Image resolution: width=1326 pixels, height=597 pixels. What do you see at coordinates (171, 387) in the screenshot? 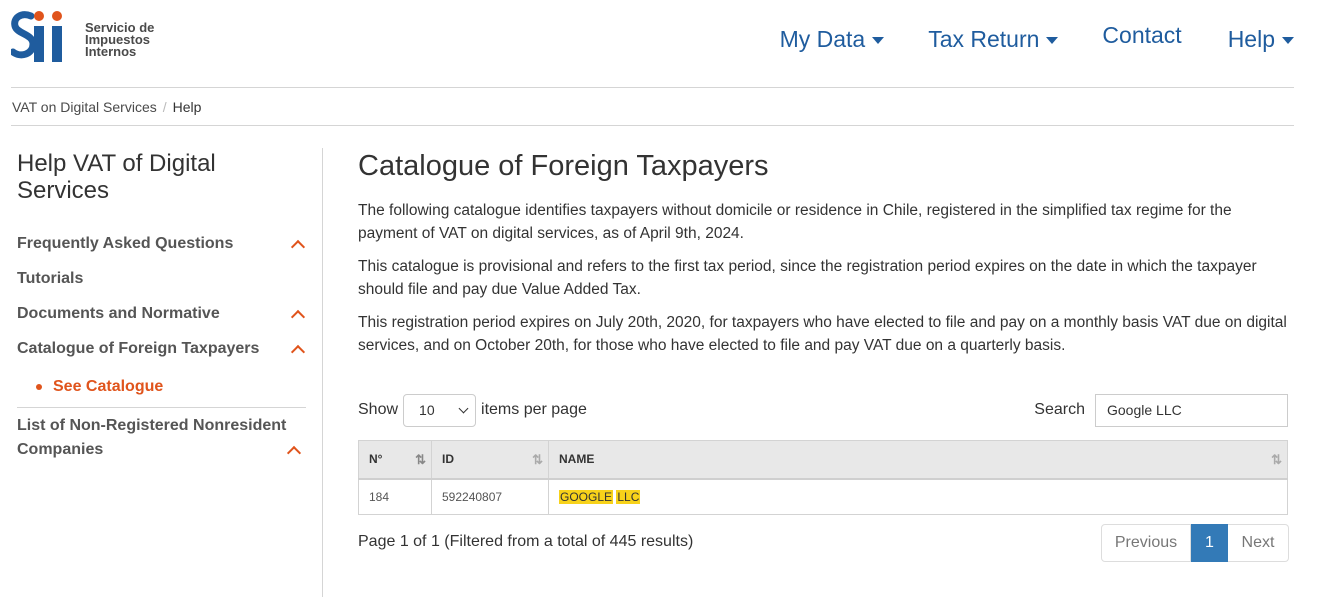
I see `sidebar-subitem-see-catalogue: See Catalogue` at bounding box center [171, 387].